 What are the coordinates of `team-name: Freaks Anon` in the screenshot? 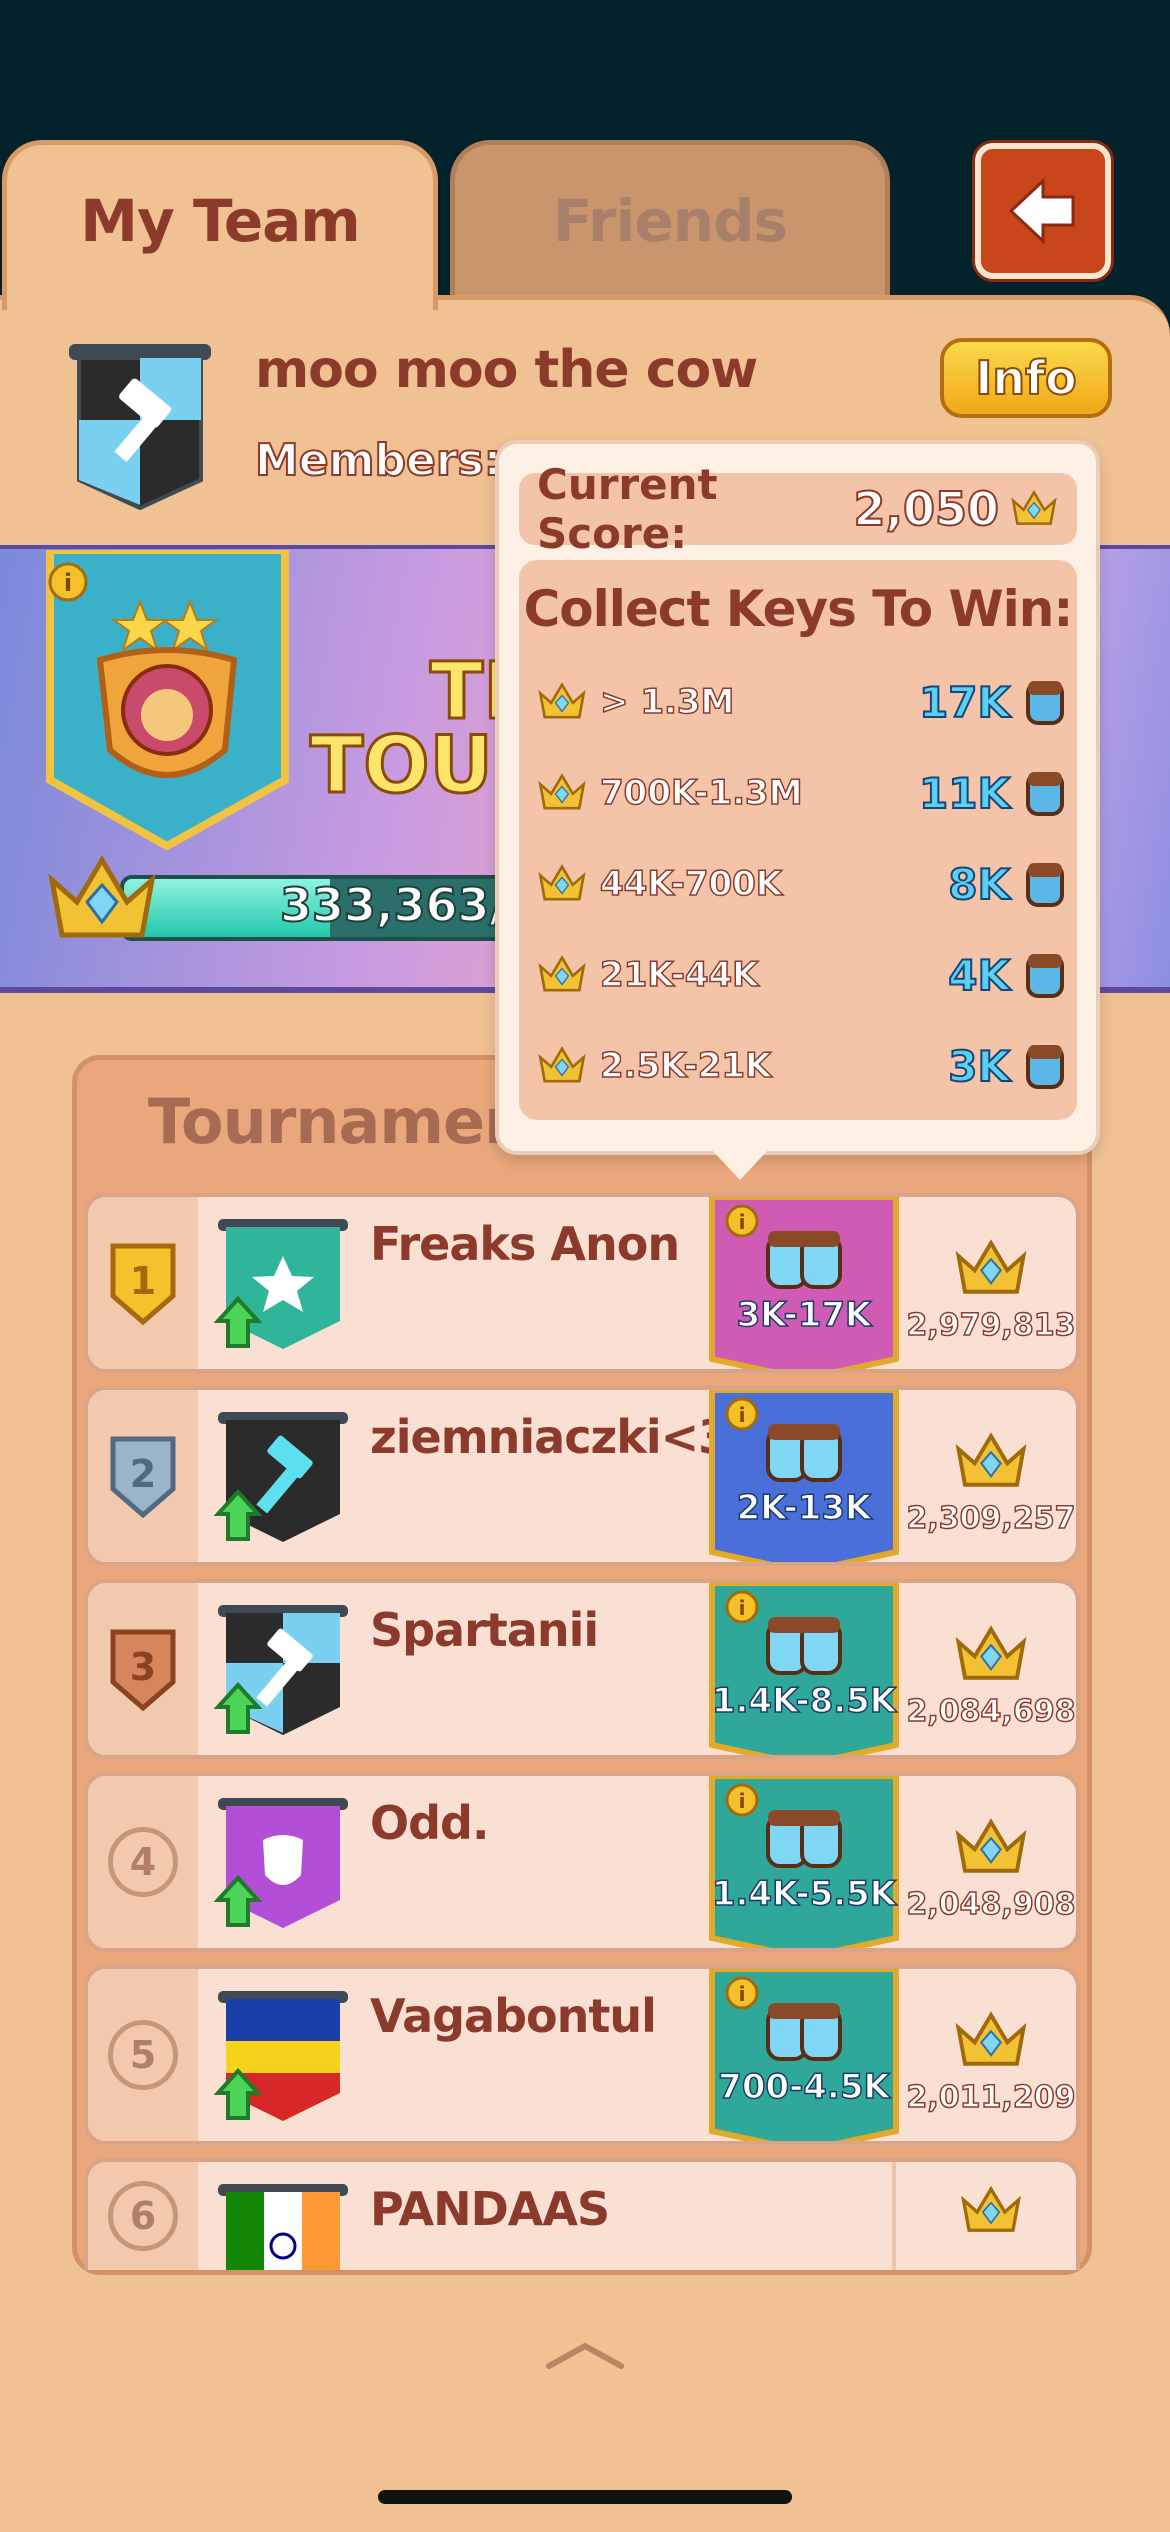 It's located at (525, 1244).